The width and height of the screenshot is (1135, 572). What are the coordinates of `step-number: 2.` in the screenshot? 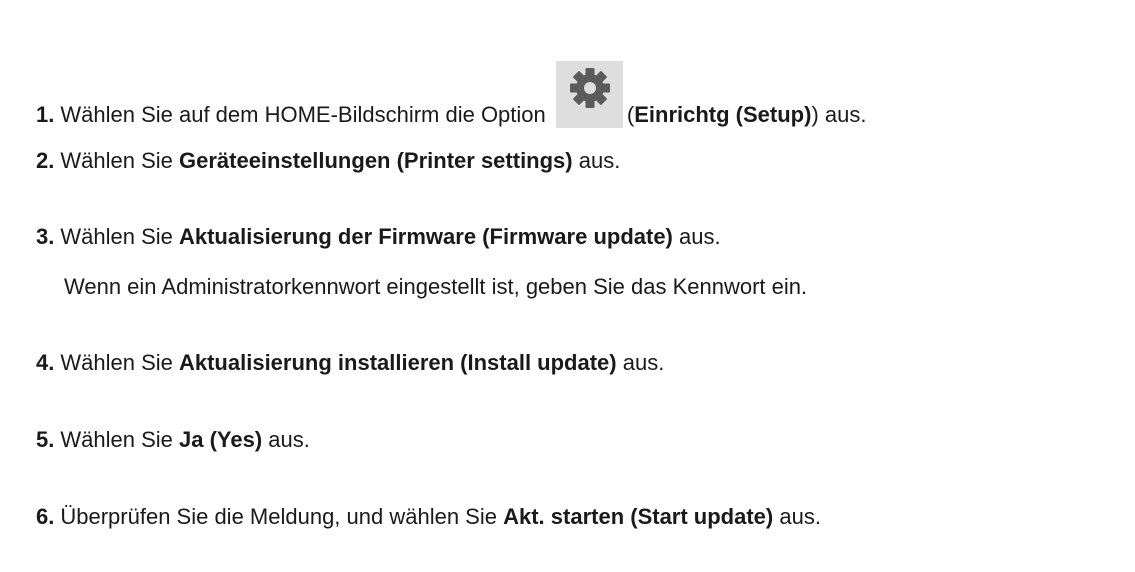 It's located at (45, 160).